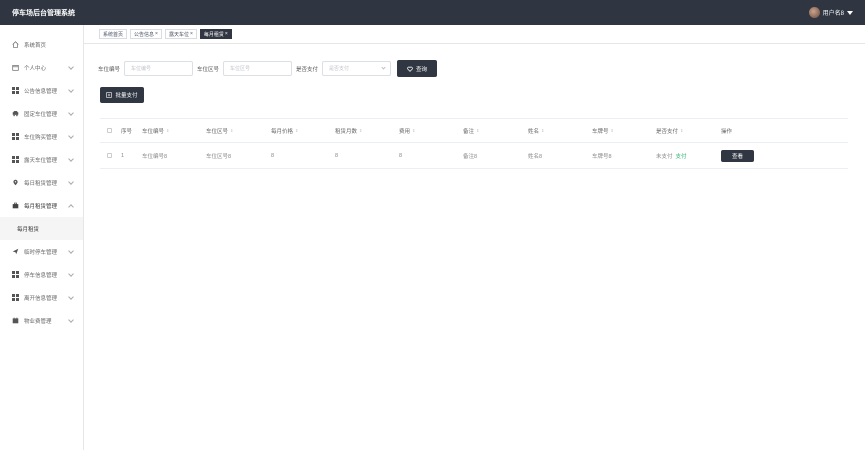  Describe the element at coordinates (495, 131) in the screenshot. I see `header-cell: 备注 ⇕` at that location.